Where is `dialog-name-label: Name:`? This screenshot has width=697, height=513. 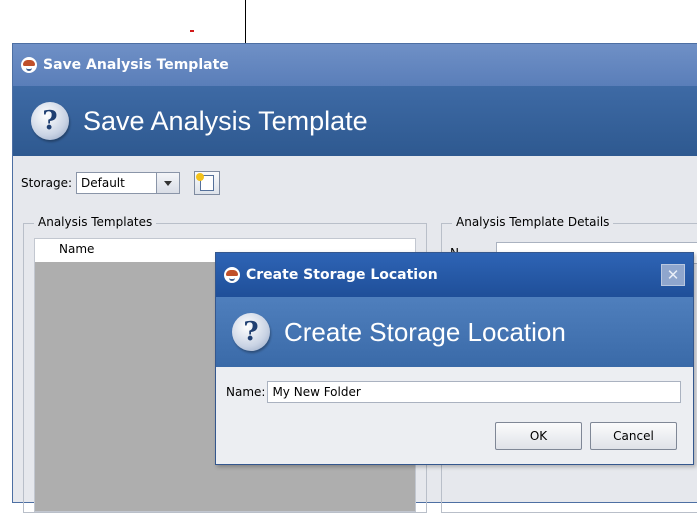
dialog-name-label: Name: is located at coordinates (246, 392).